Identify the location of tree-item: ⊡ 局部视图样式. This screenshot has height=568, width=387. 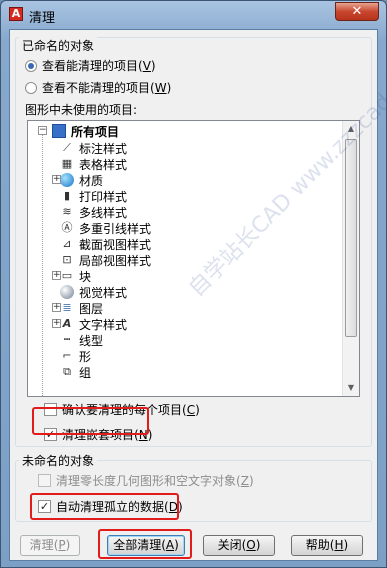
(89, 260).